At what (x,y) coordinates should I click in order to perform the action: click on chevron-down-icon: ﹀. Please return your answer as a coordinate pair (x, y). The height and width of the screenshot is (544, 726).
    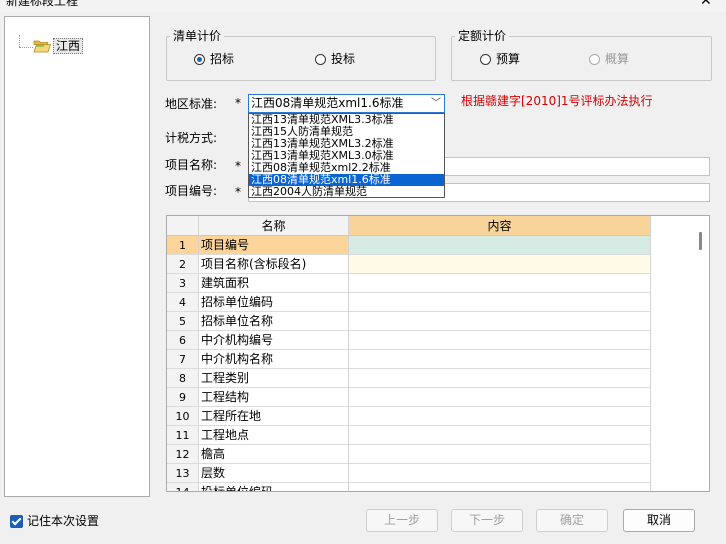
    Looking at the image, I should click on (436, 103).